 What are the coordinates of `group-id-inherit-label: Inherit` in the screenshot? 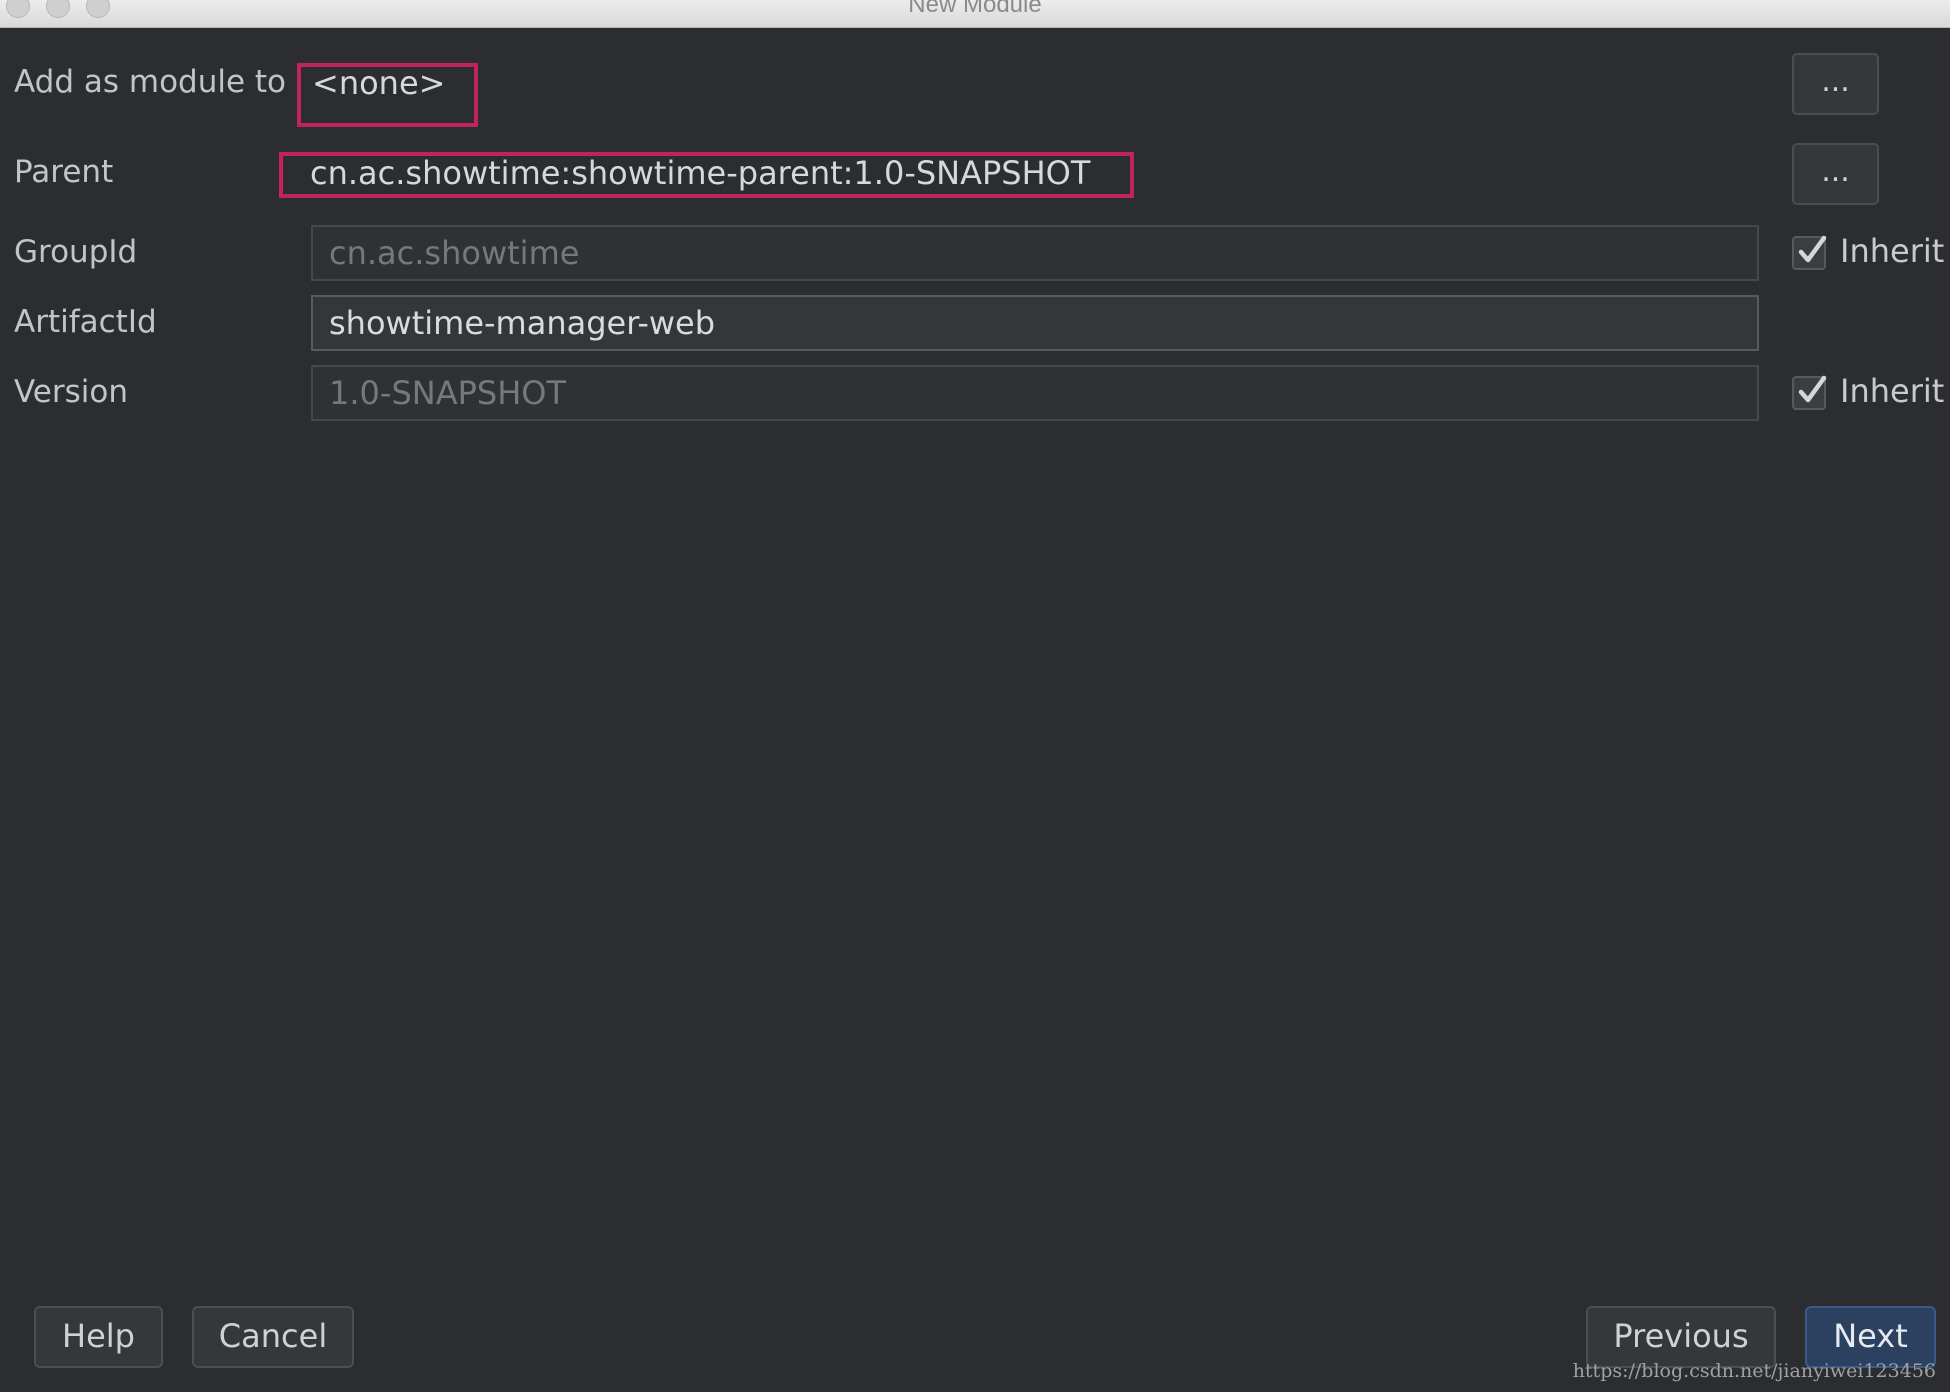 It's located at (1892, 251).